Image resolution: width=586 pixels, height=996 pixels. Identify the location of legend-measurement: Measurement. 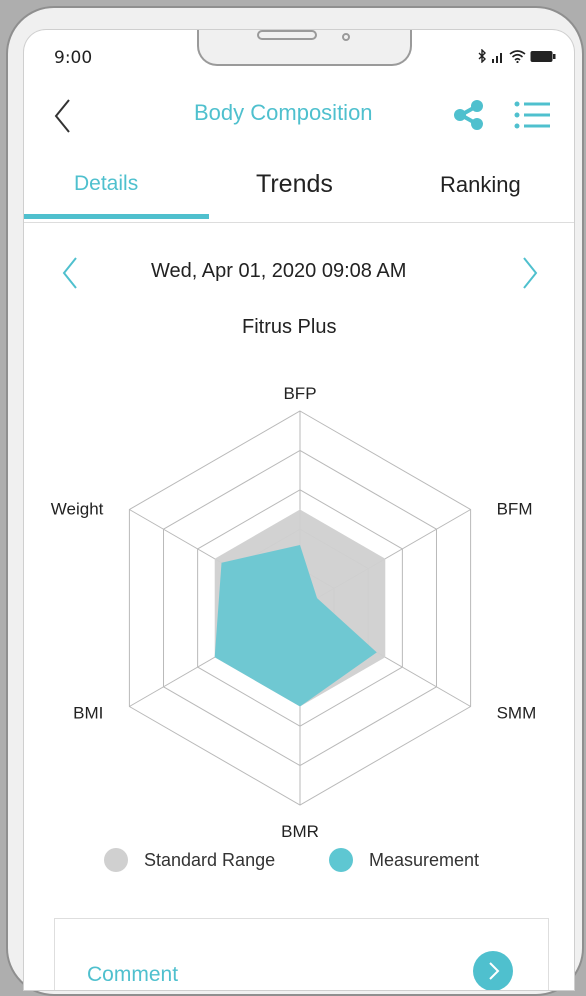
(404, 860).